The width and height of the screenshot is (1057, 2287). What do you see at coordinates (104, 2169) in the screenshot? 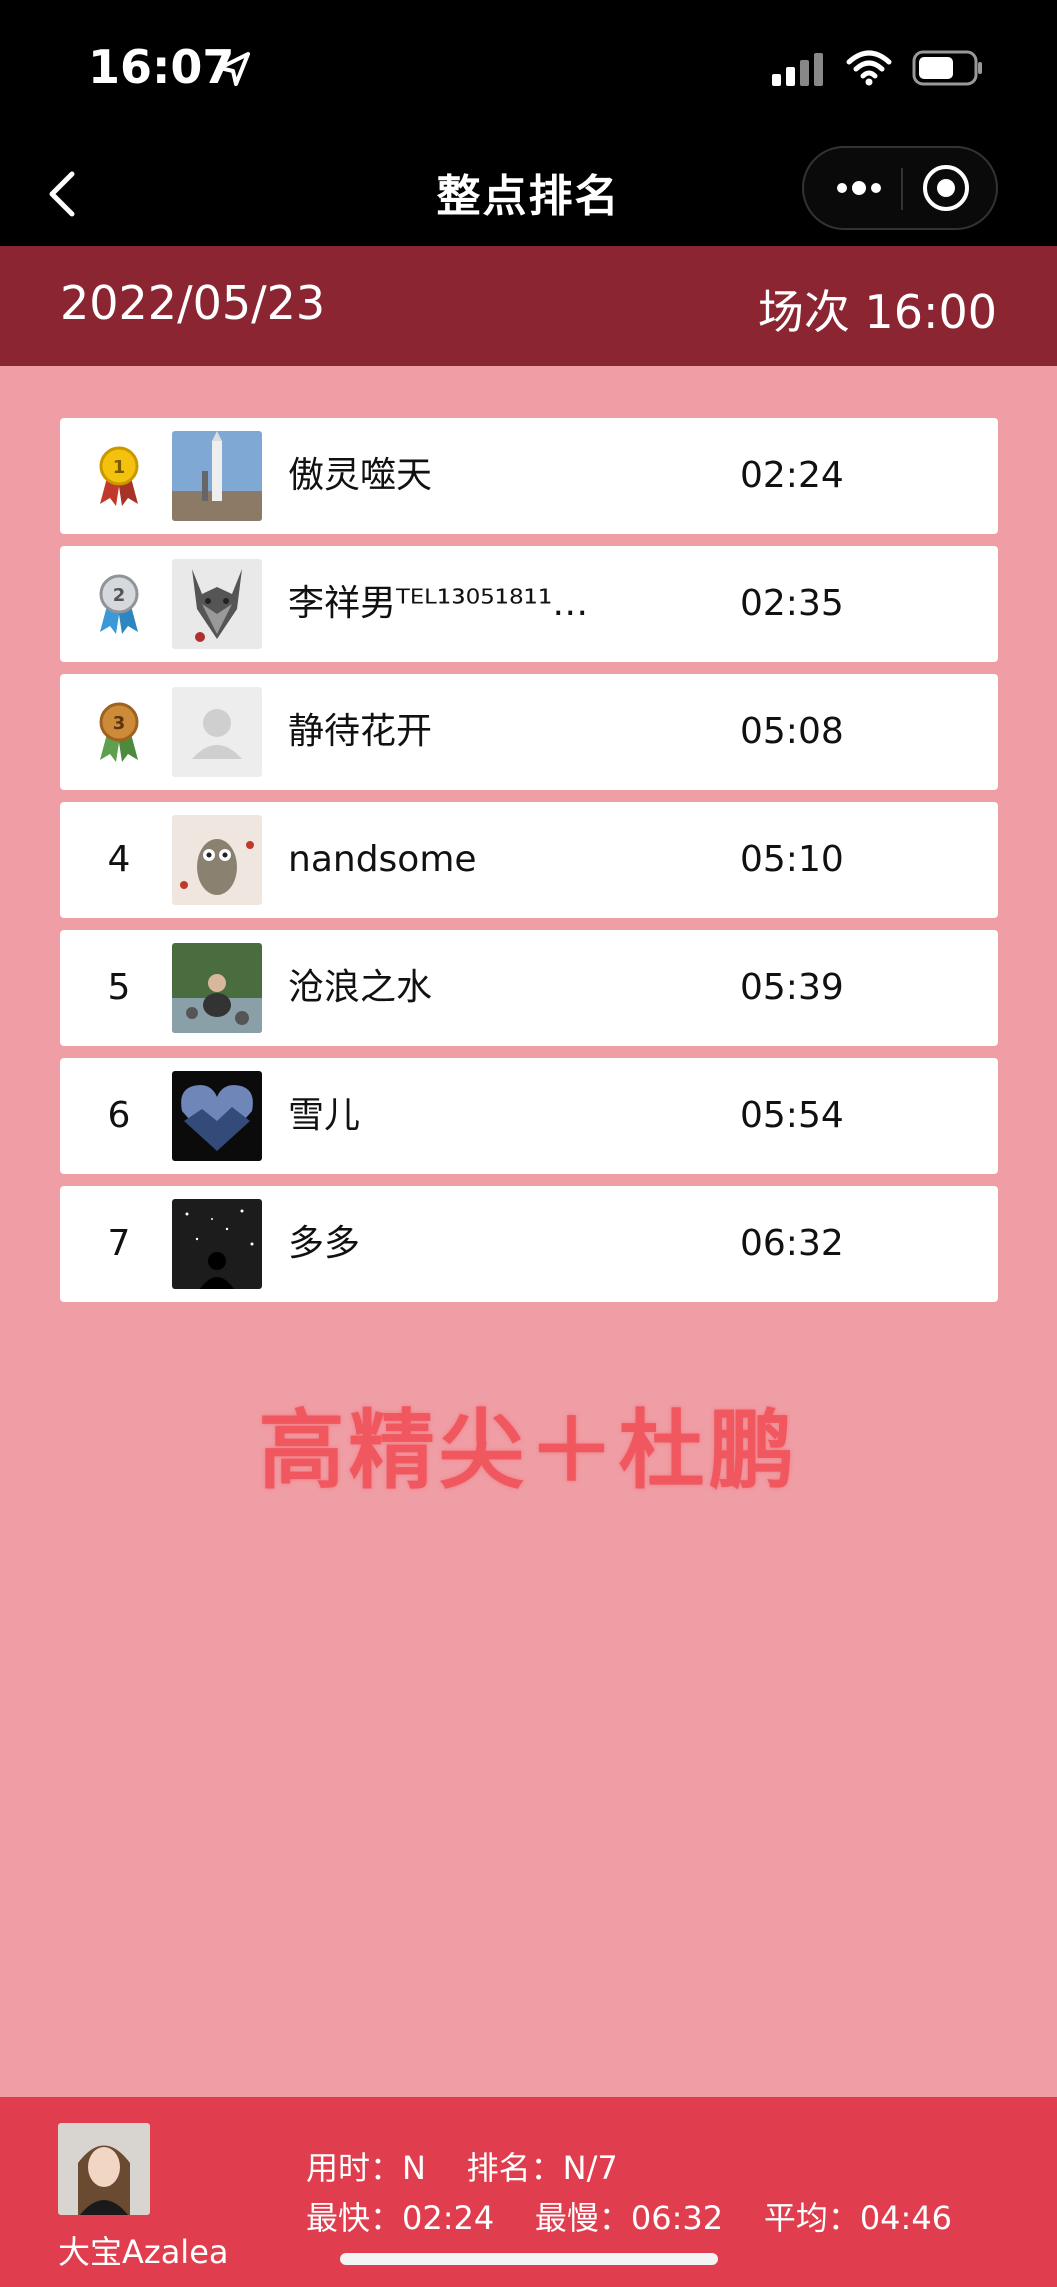
I see `user-avatar` at bounding box center [104, 2169].